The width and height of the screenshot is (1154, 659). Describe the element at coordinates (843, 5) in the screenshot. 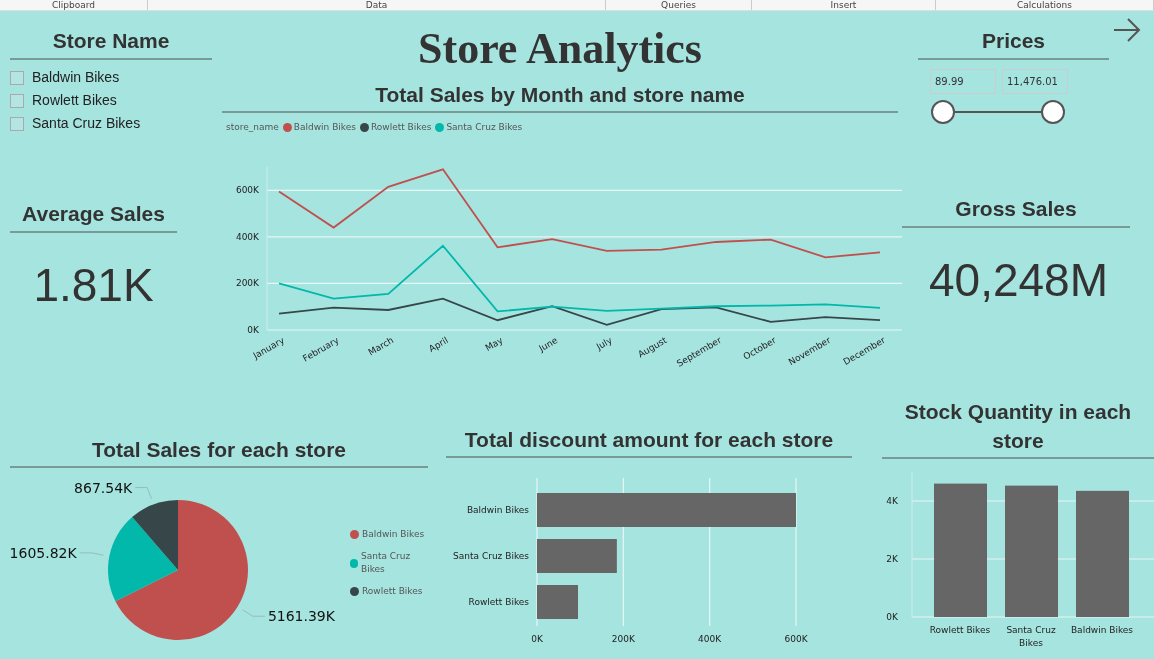

I see `ribbon-group-label: Insert` at that location.